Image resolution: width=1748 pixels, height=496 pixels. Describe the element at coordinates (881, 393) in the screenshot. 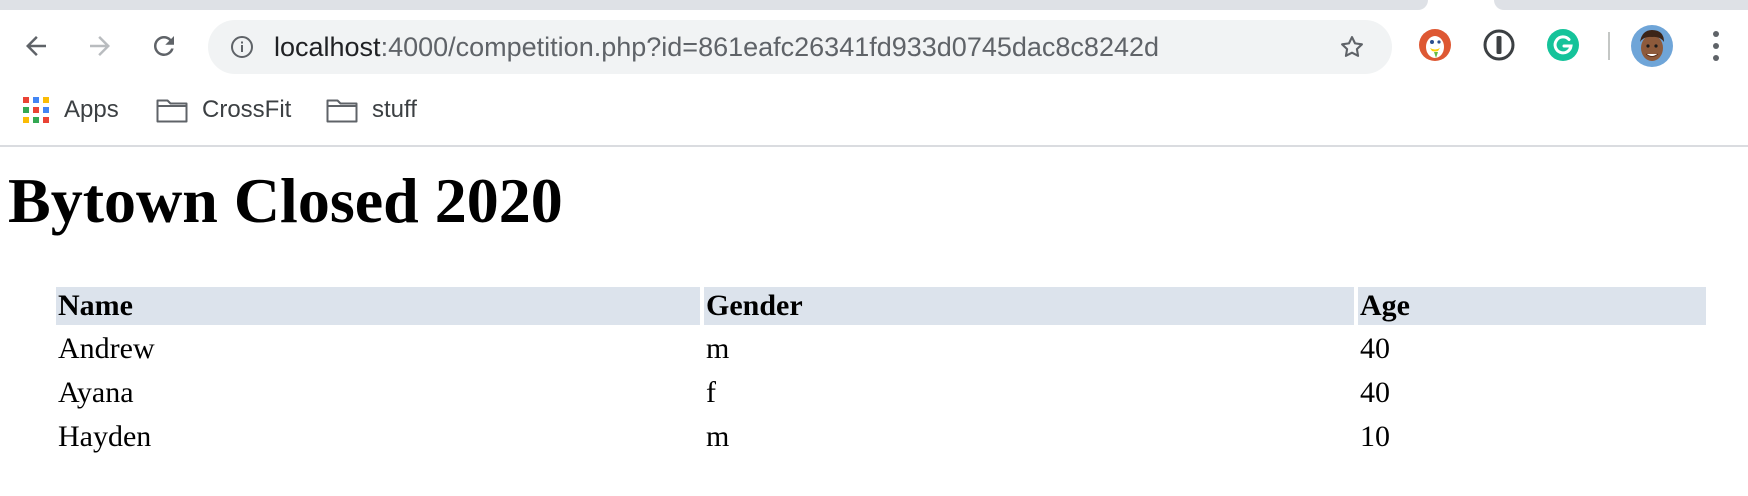

I see `table-row: Ayana f 40` at that location.